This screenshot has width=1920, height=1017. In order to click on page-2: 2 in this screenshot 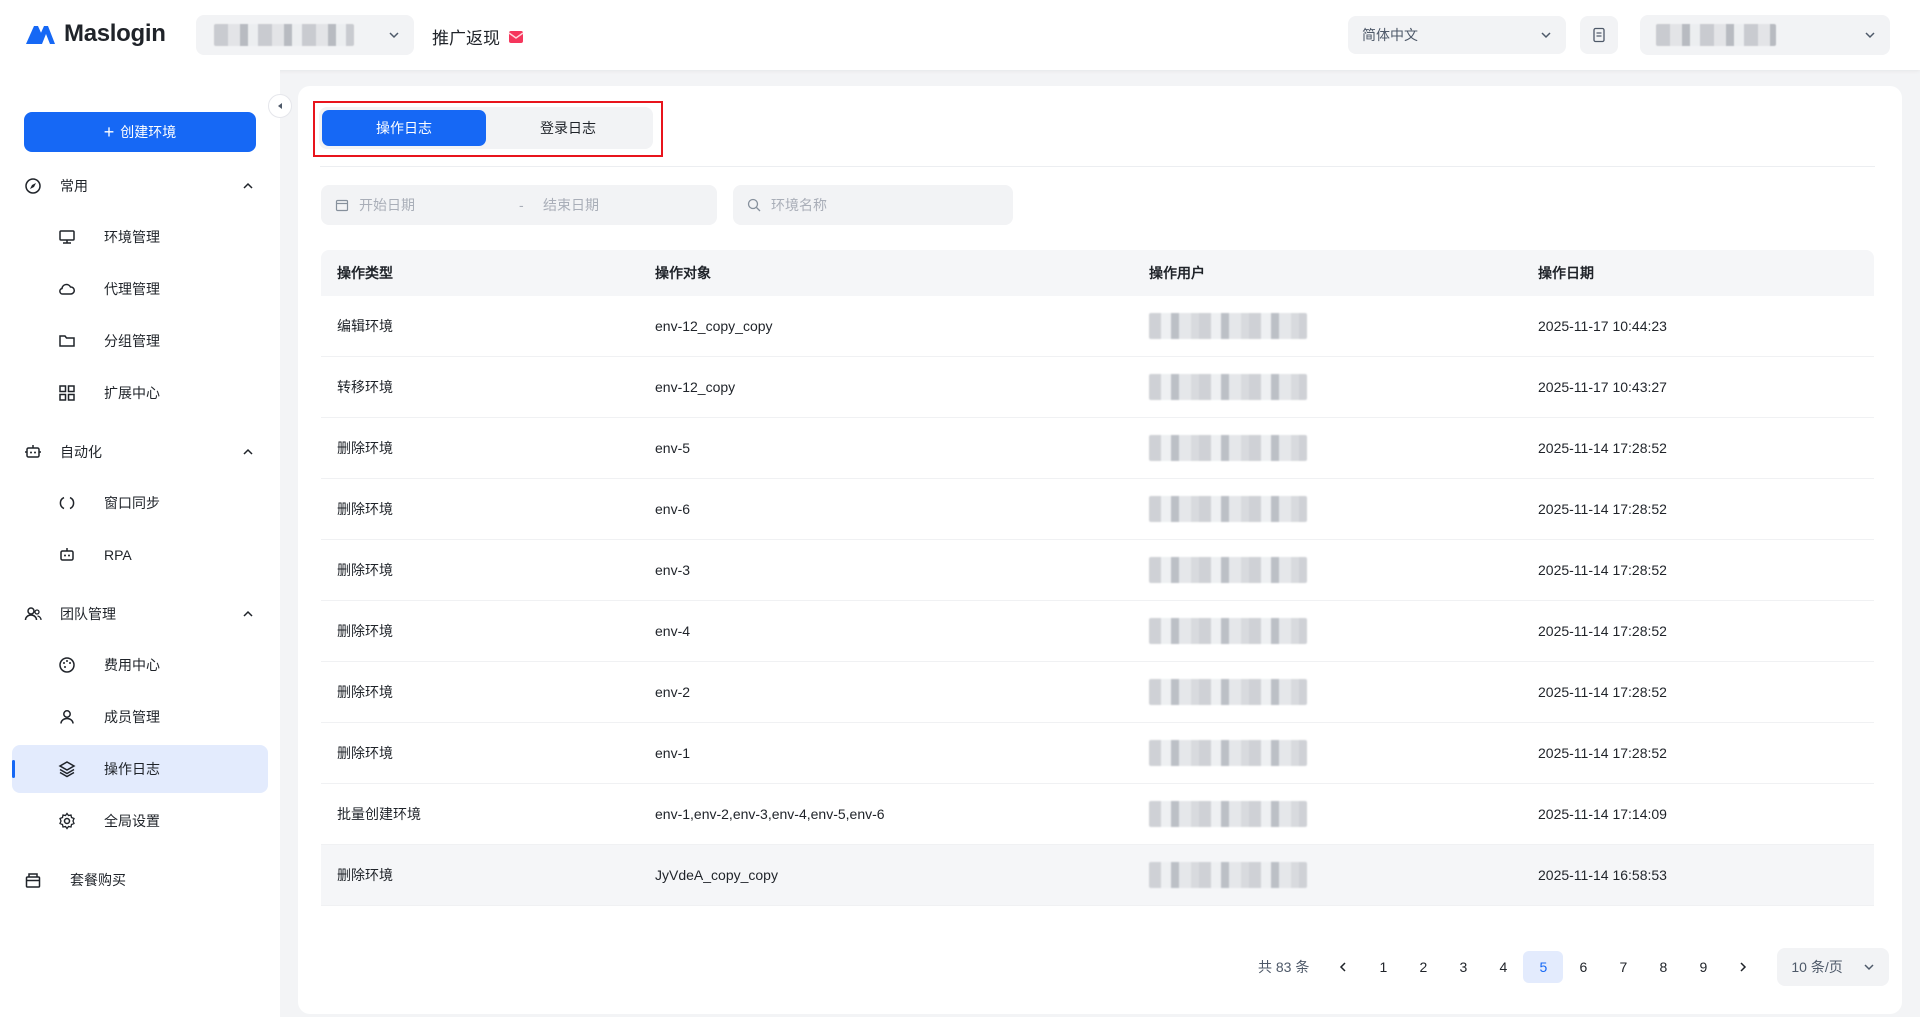, I will do `click(1423, 967)`.